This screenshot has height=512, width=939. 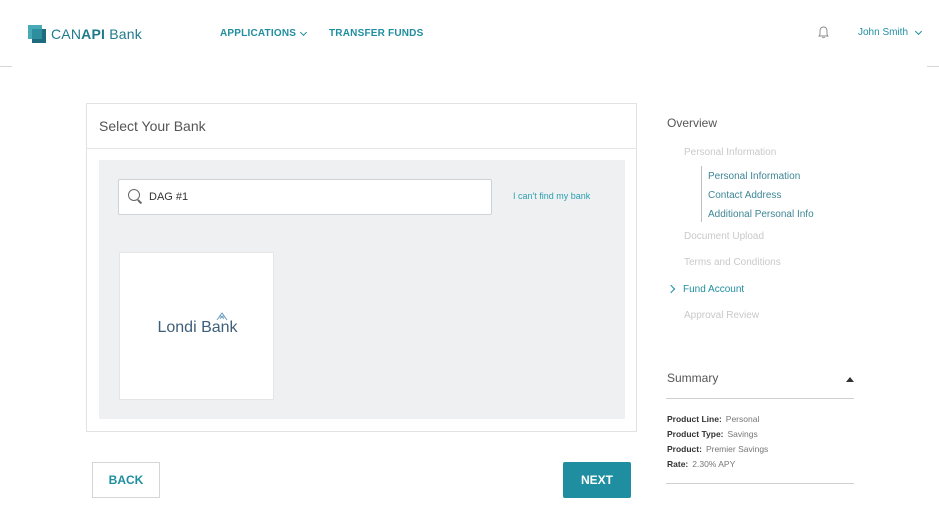 I want to click on nav-transfer-label: TRANSFER FUNDS, so click(x=376, y=33).